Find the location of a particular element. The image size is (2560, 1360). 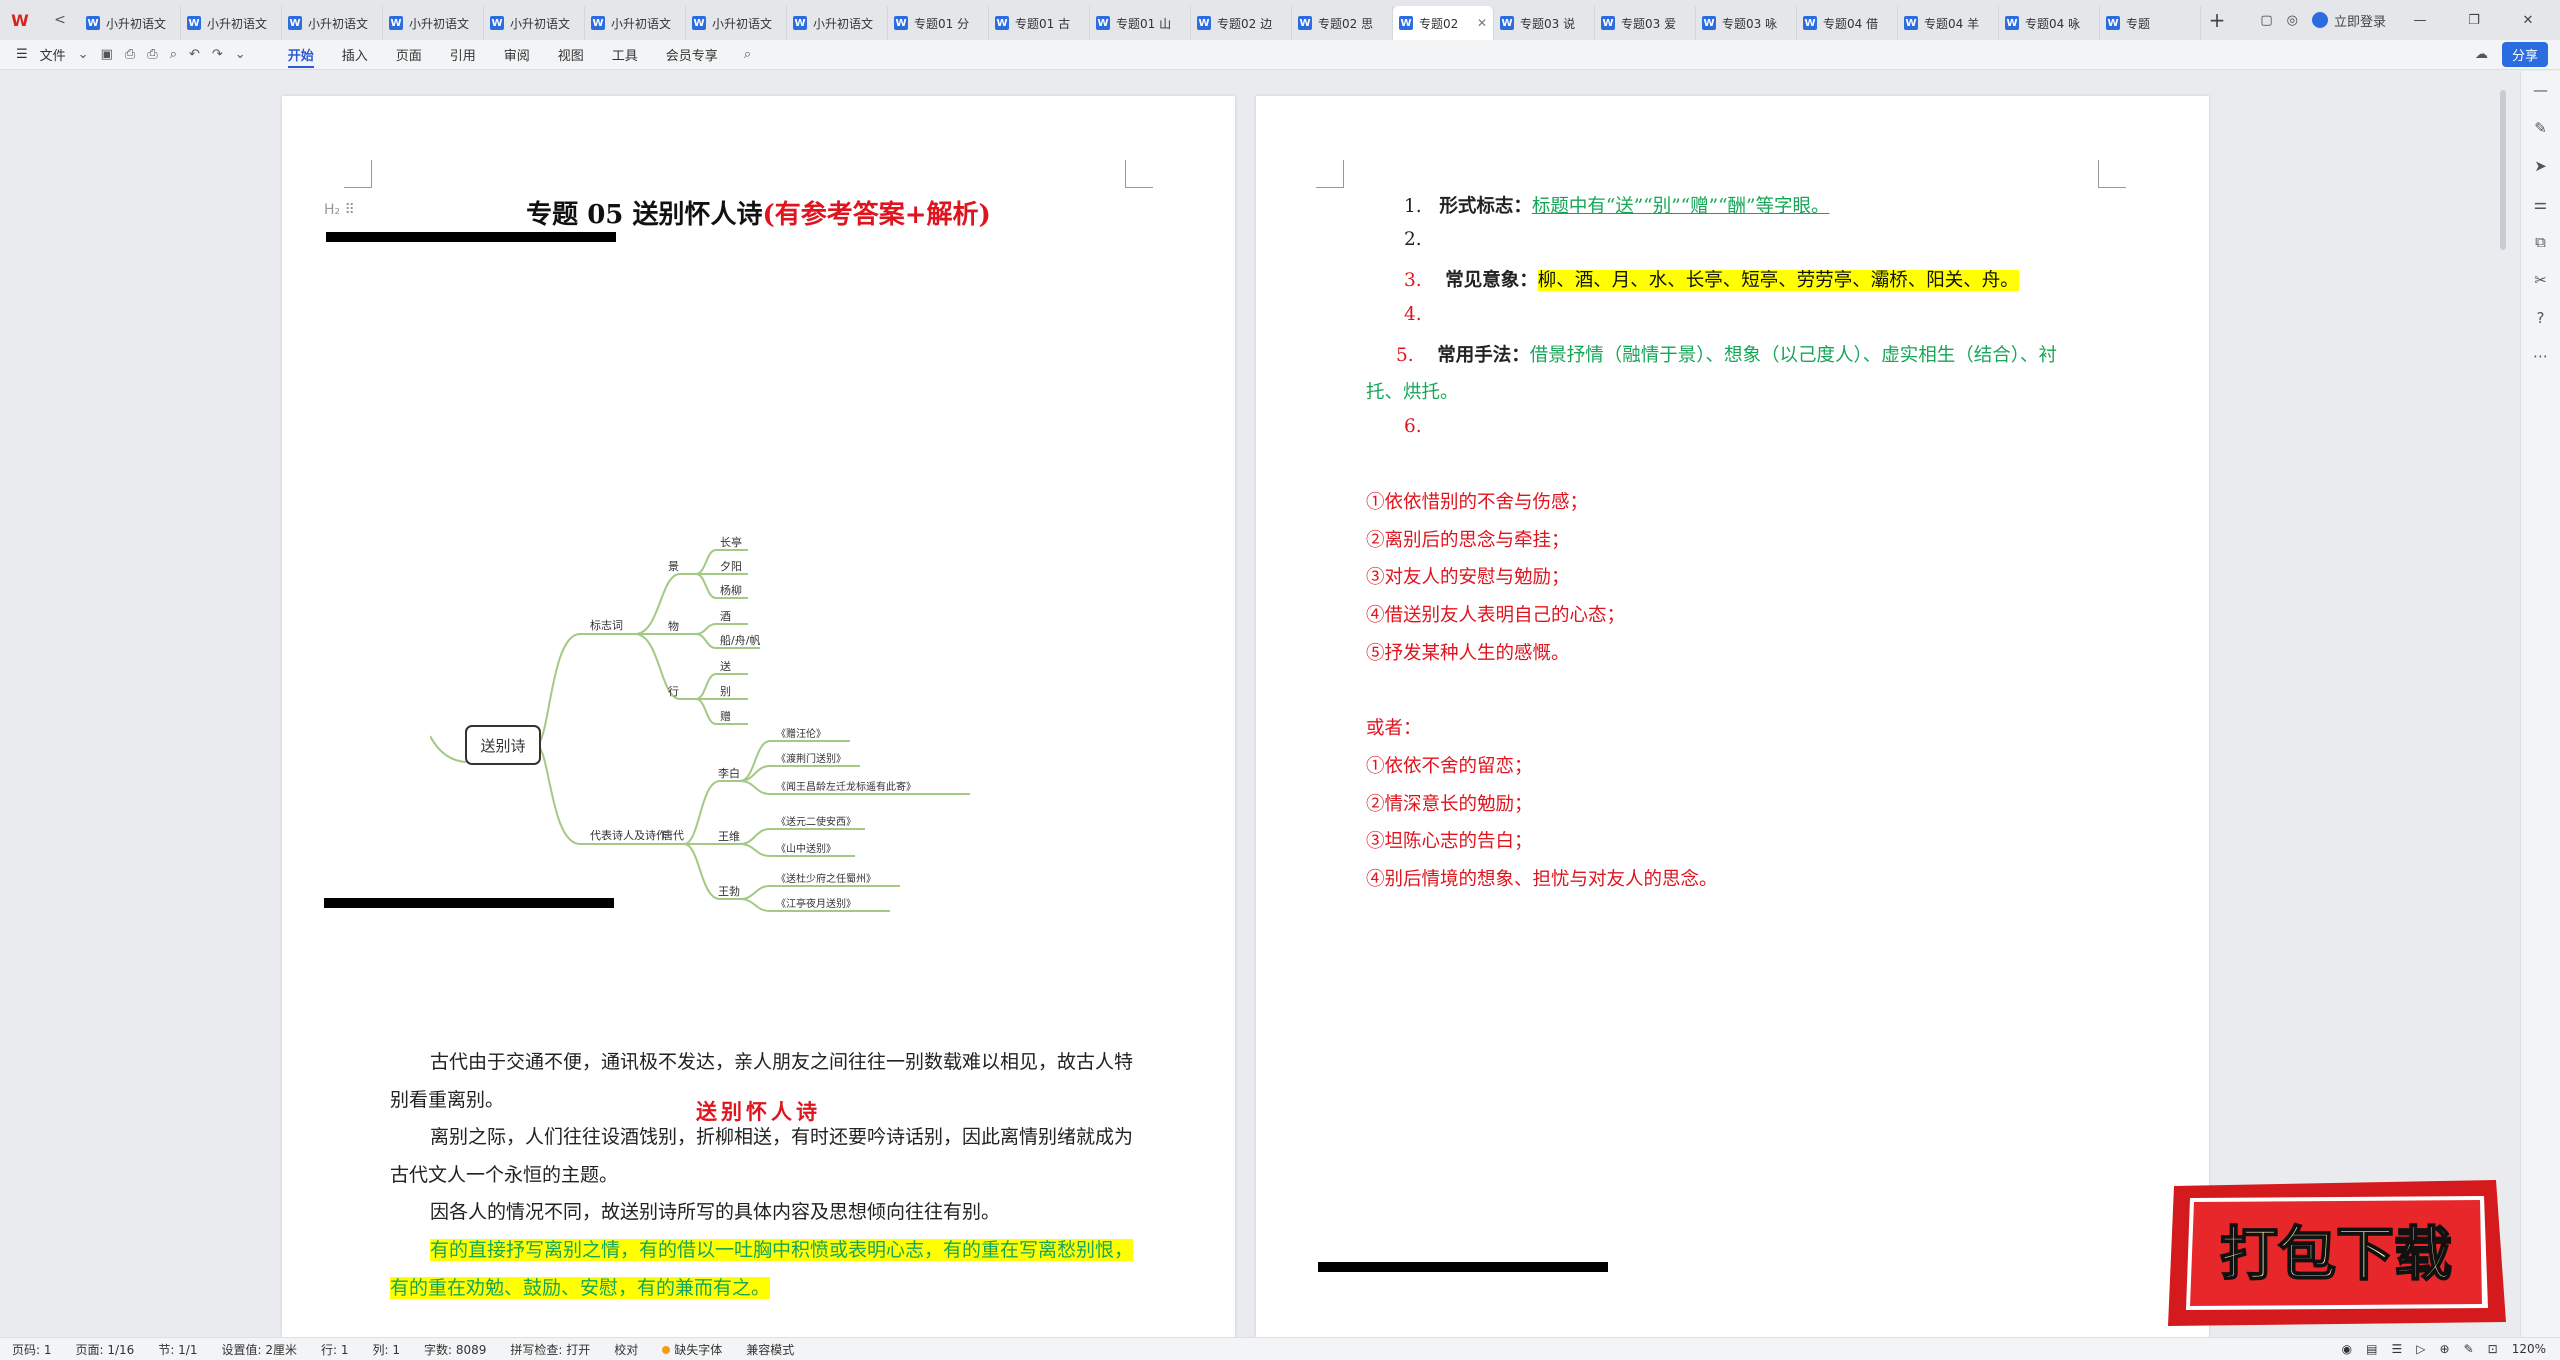

menu-tab: 审阅 is located at coordinates (517, 55).